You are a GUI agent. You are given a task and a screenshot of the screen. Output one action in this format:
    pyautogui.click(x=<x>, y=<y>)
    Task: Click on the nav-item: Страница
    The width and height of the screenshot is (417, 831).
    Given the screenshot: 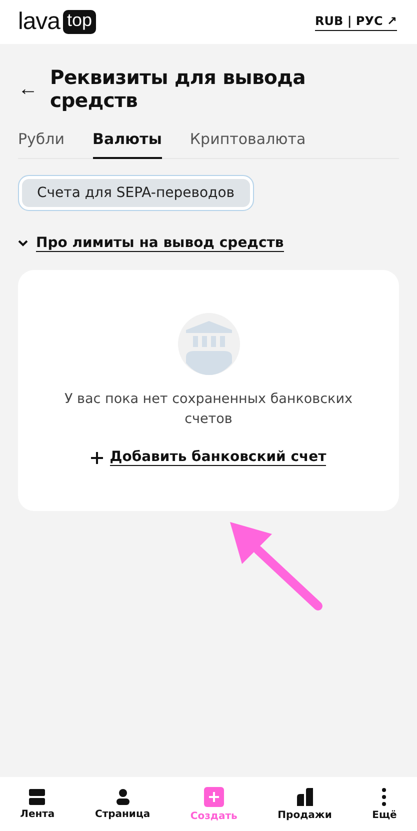 What is the action you would take?
    pyautogui.click(x=122, y=804)
    